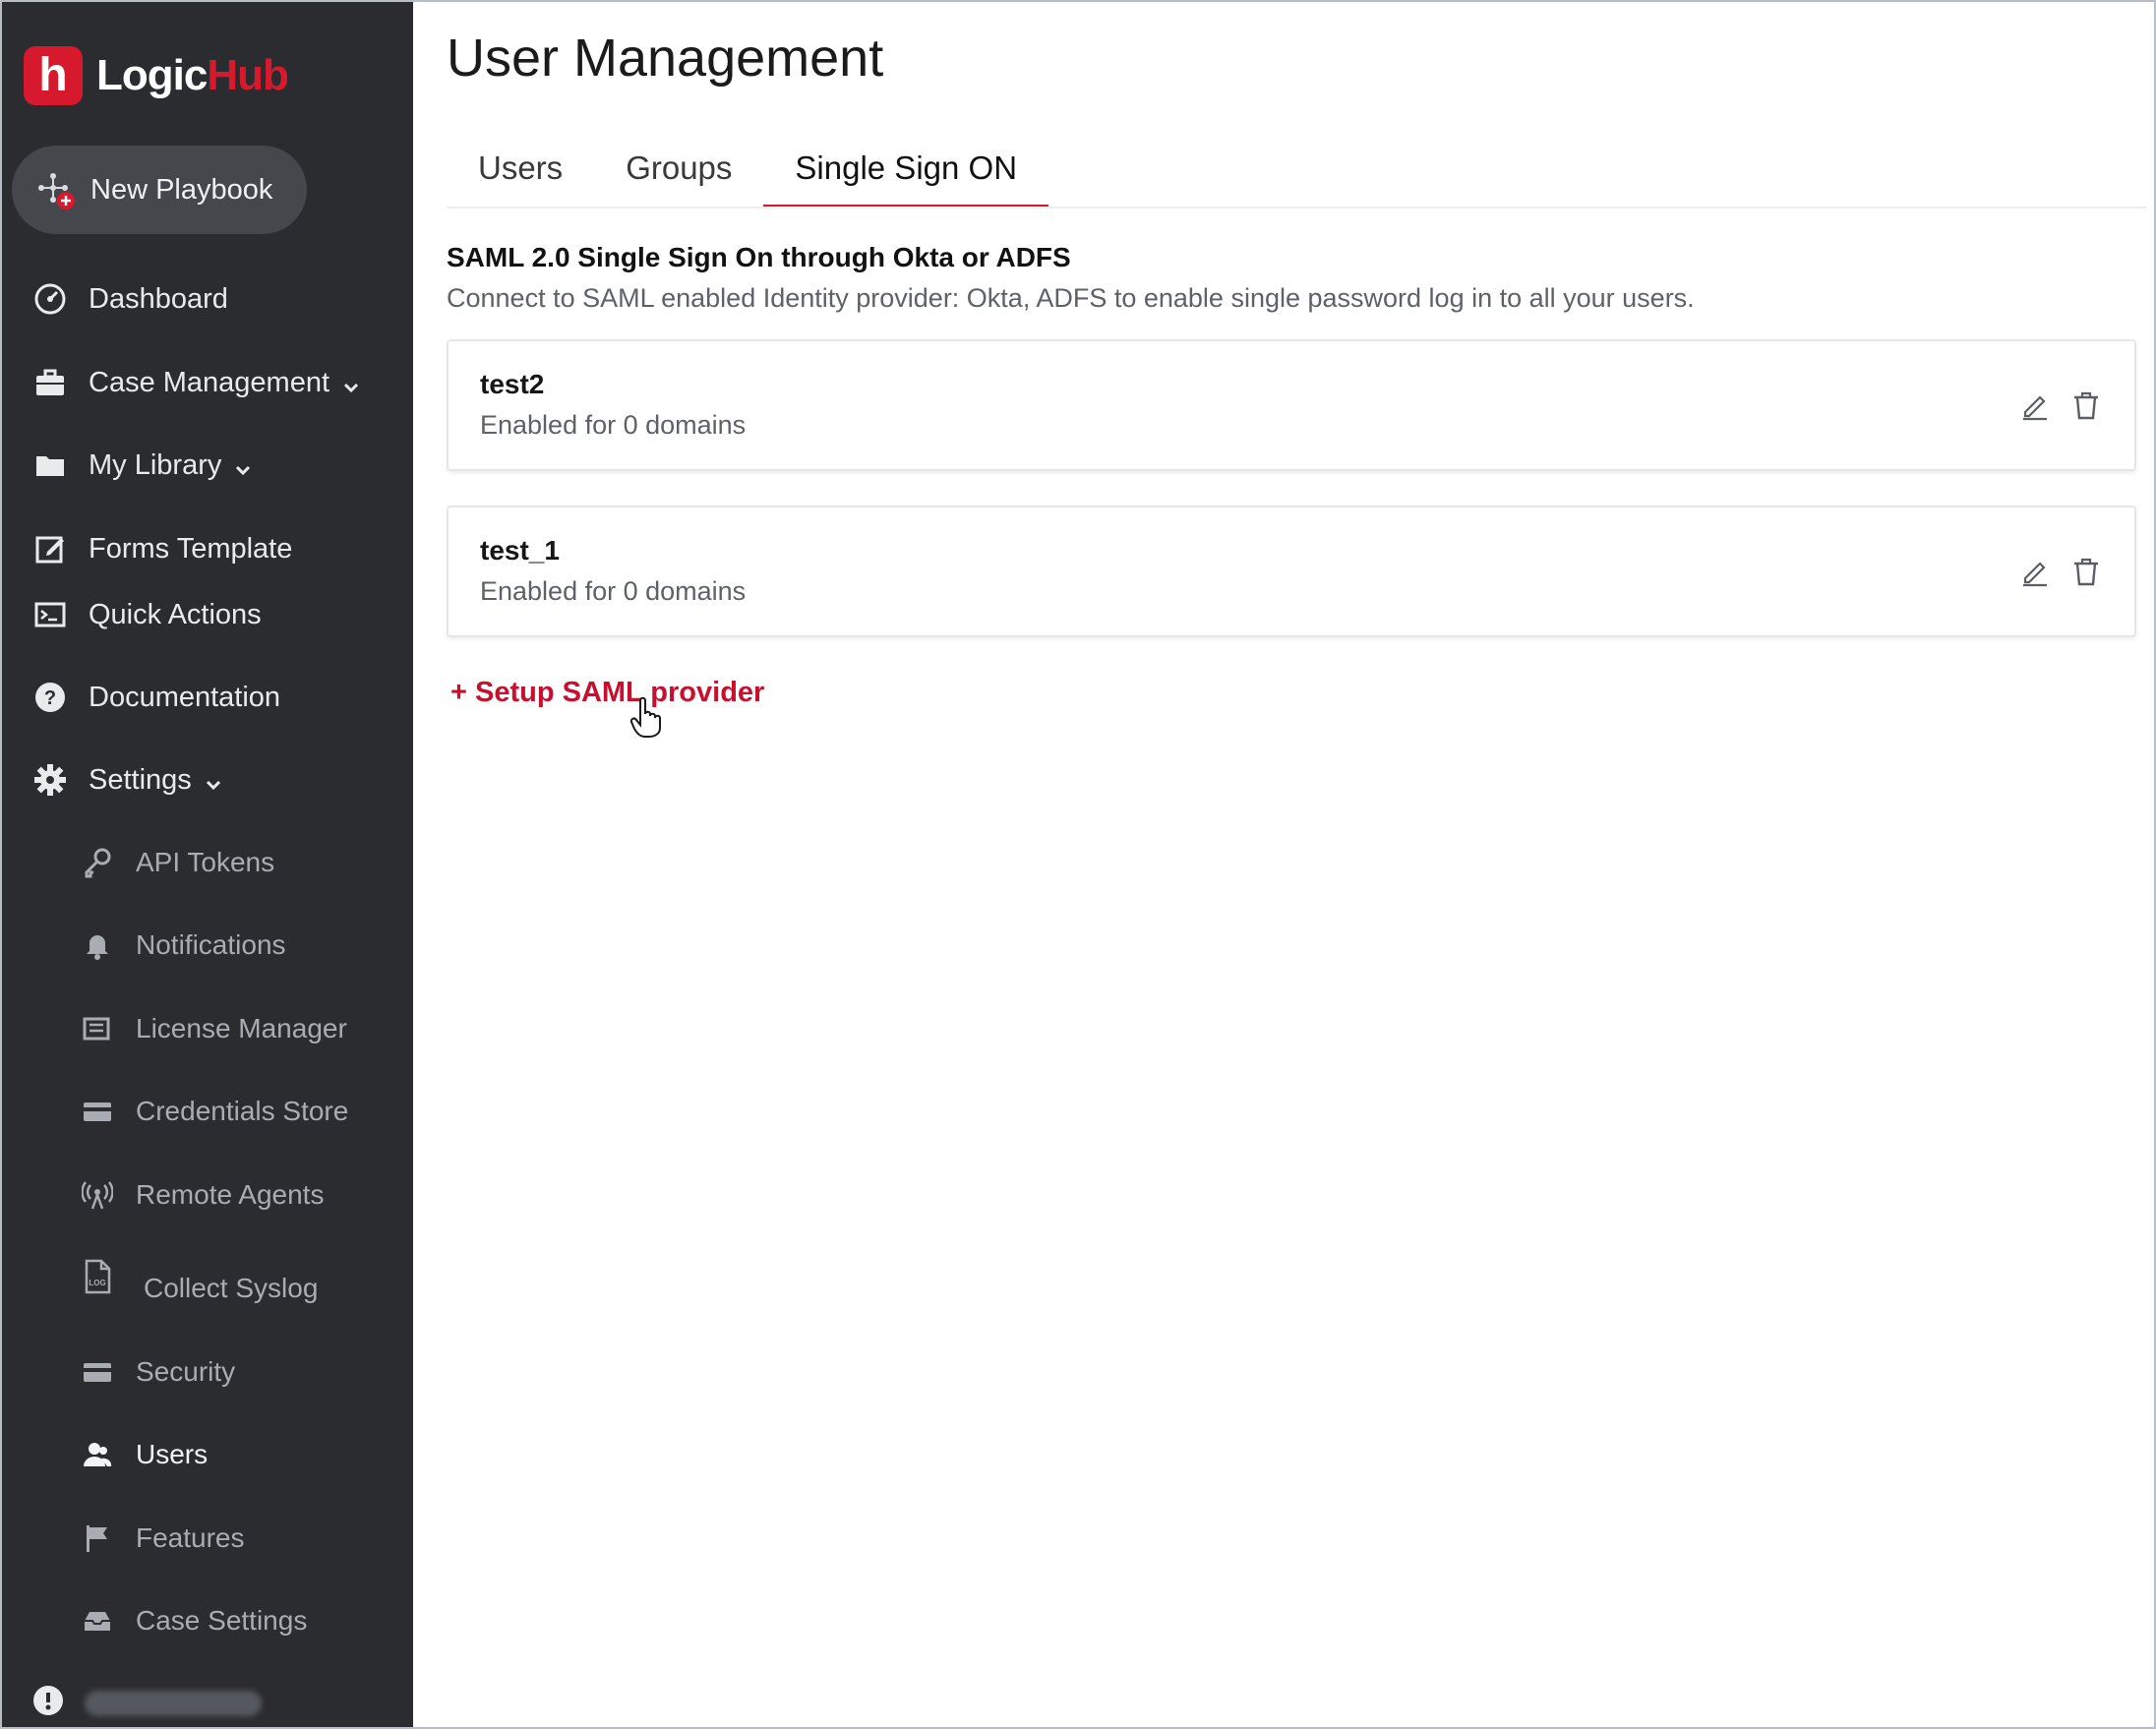 This screenshot has width=2156, height=1729. Describe the element at coordinates (97, 1195) in the screenshot. I see `antenna-icon` at that location.